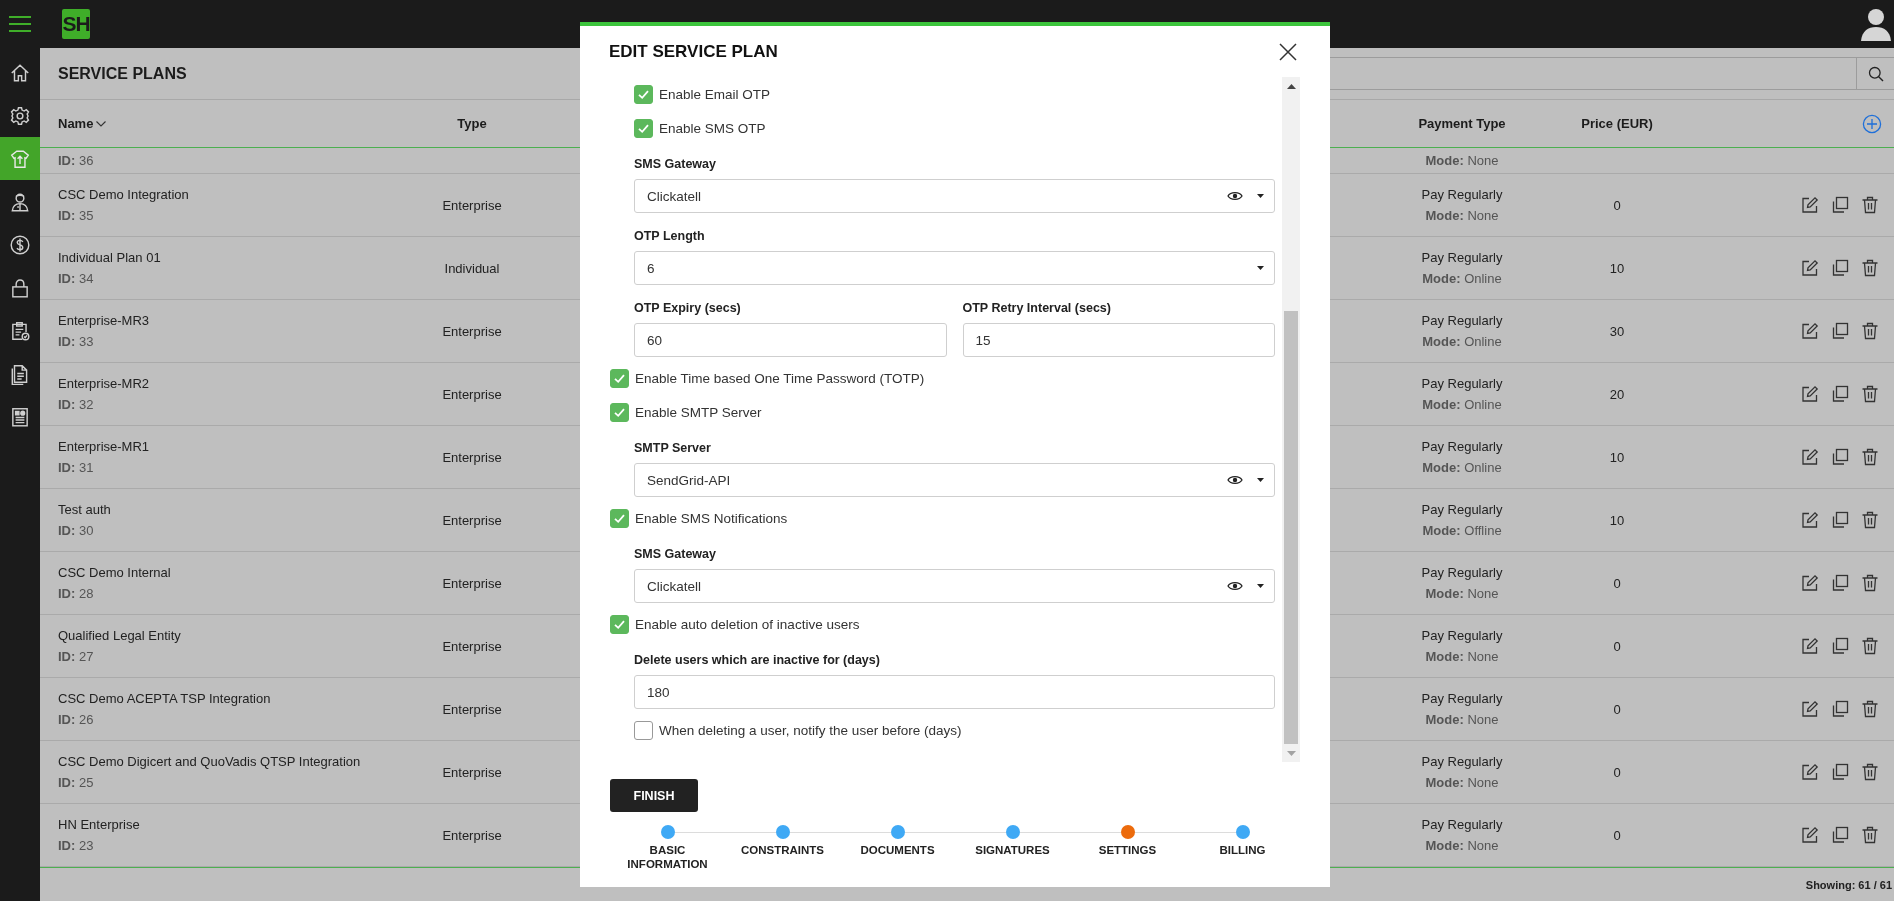  Describe the element at coordinates (675, 164) in the screenshot. I see `field-label: SMS Gateway` at that location.